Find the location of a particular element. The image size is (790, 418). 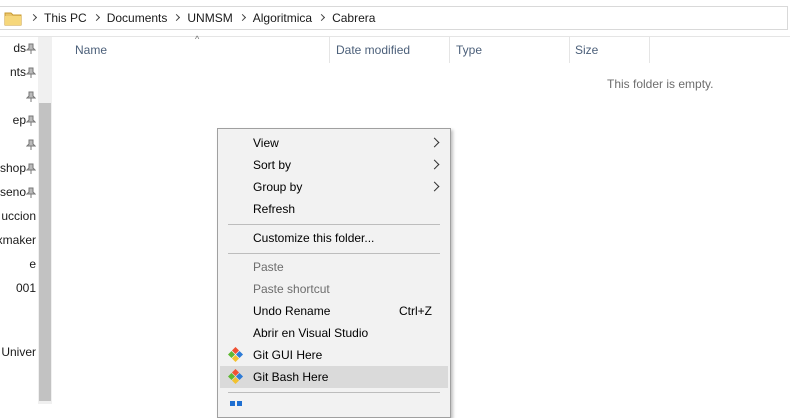

menu-item-paste-shortcut: Paste shortcut is located at coordinates (334, 289).